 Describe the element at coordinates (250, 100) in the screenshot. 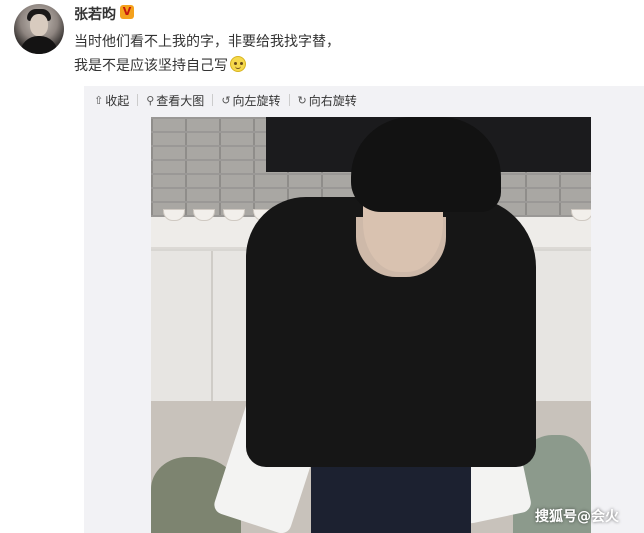

I see `rotate-left-button: ↺ 向左旋转` at that location.